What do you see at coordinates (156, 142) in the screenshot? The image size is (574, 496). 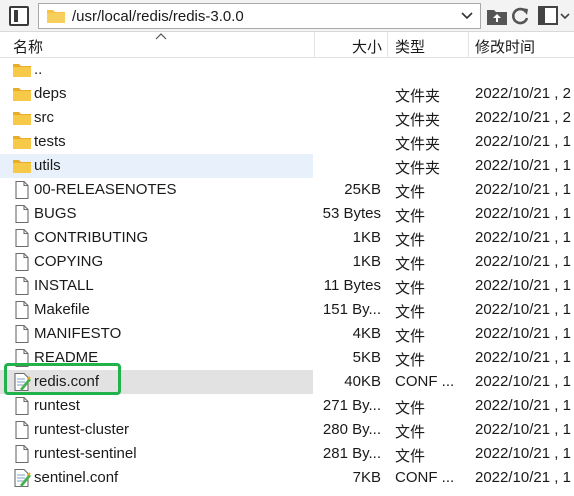 I see `file-name-cell: tests` at bounding box center [156, 142].